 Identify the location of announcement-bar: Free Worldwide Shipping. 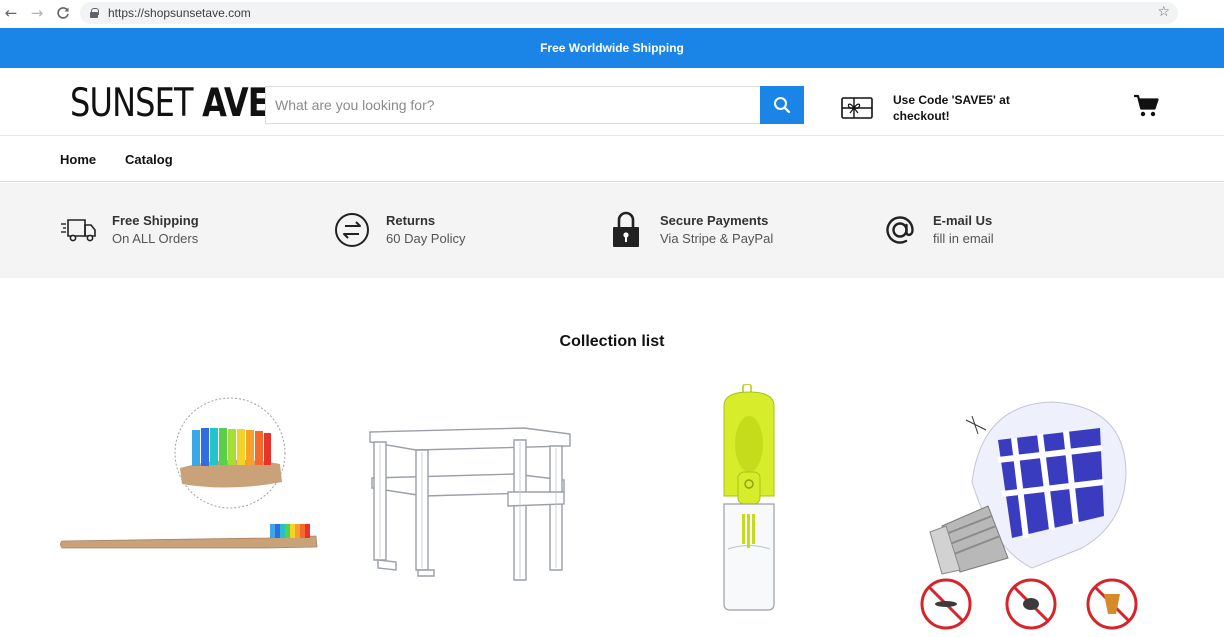
(612, 48).